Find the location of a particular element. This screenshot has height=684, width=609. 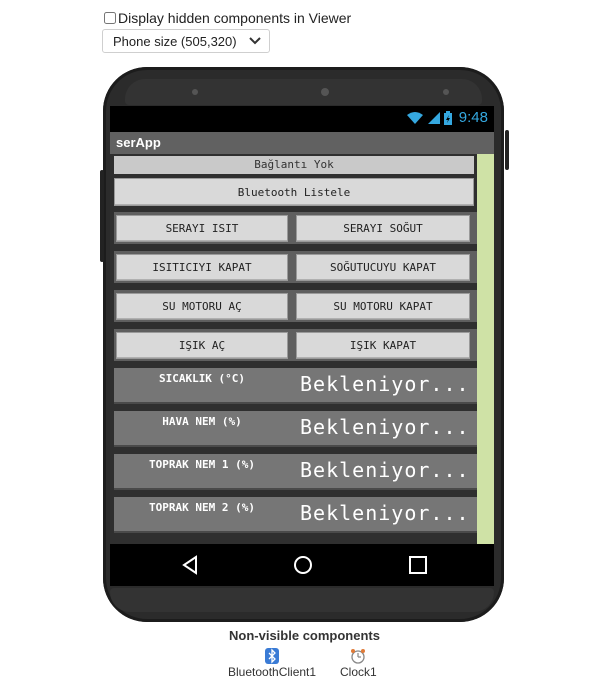

light-off-button: IŞIK KAPAT is located at coordinates (383, 345).